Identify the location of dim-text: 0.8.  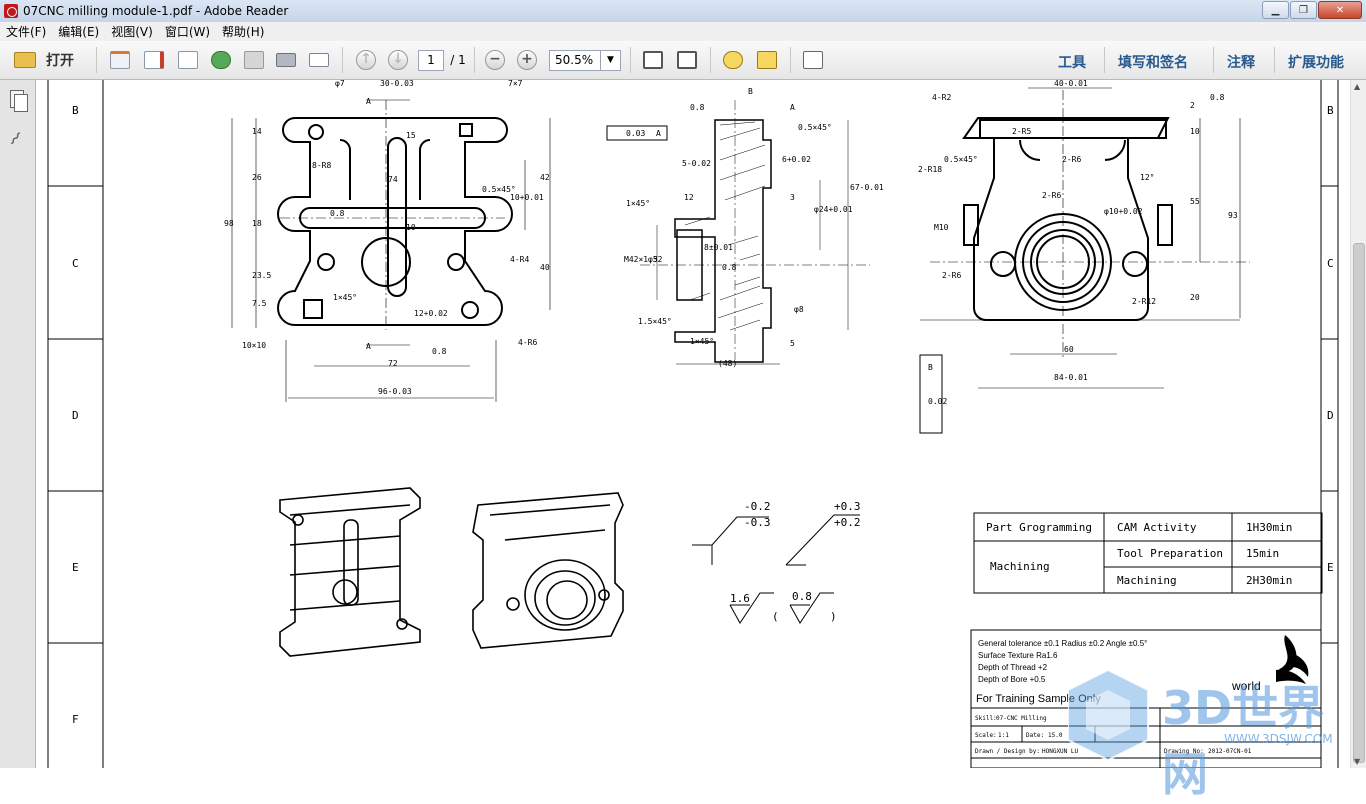
(729, 267).